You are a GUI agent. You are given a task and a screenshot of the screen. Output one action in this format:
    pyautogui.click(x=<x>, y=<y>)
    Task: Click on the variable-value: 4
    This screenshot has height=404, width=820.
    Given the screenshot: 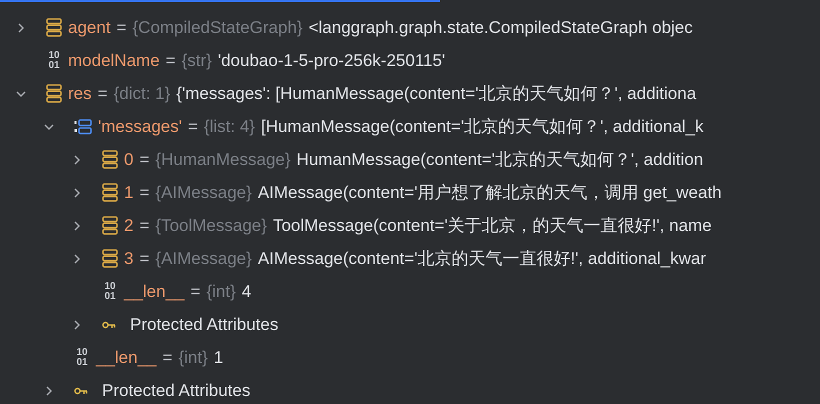 What is the action you would take?
    pyautogui.click(x=247, y=291)
    